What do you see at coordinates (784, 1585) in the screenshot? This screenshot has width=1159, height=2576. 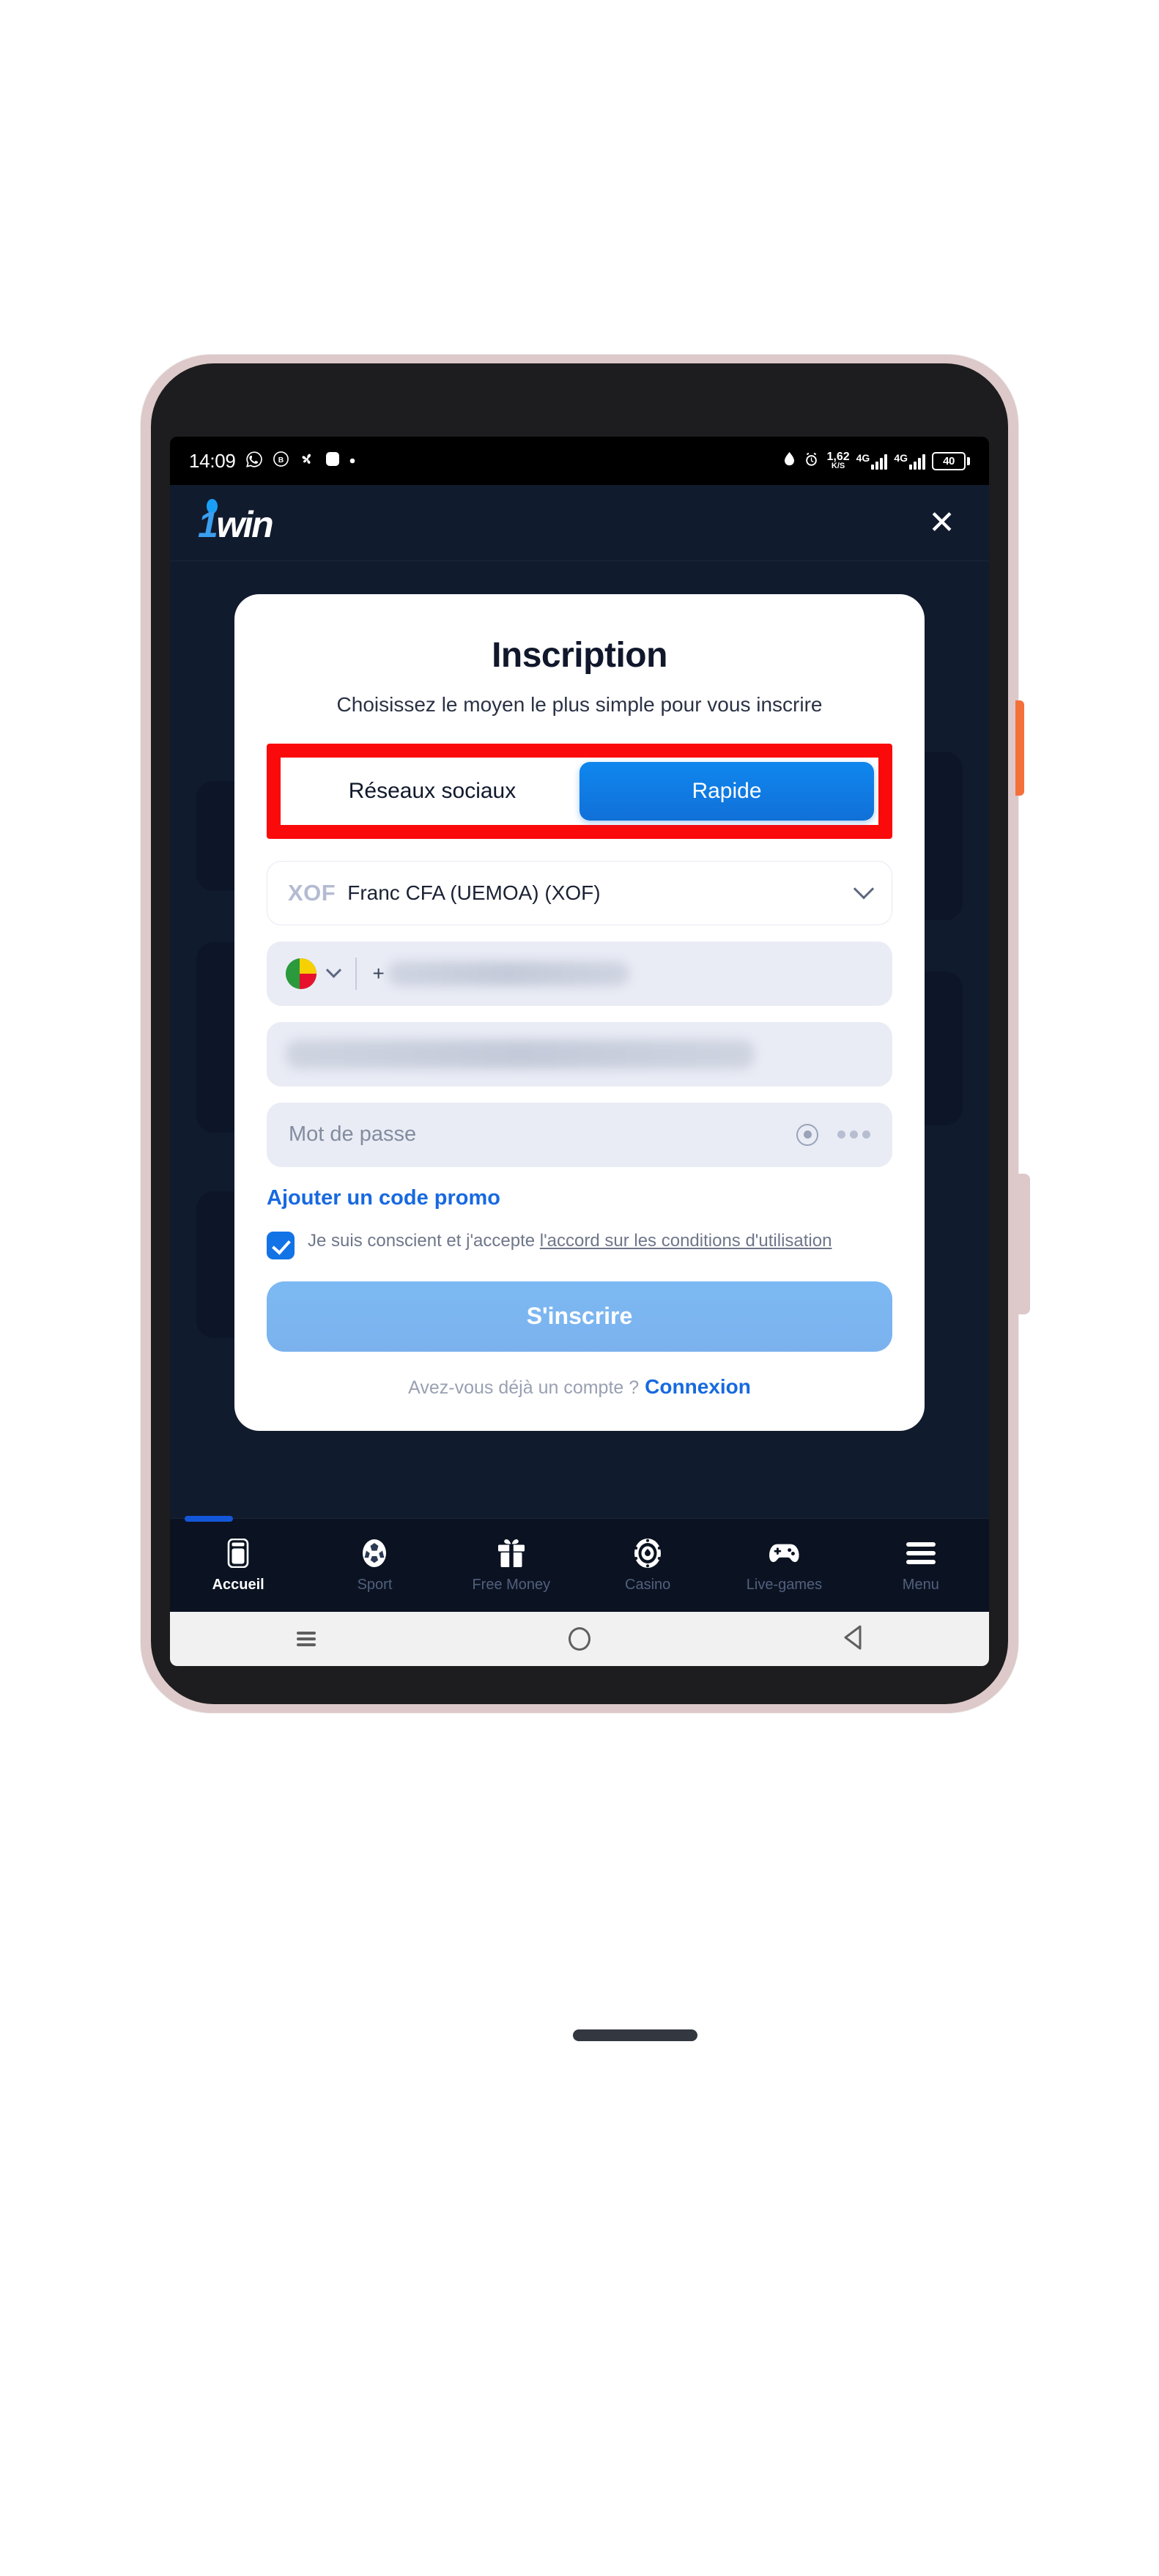 I see `nav-label-live-games: Live-games` at bounding box center [784, 1585].